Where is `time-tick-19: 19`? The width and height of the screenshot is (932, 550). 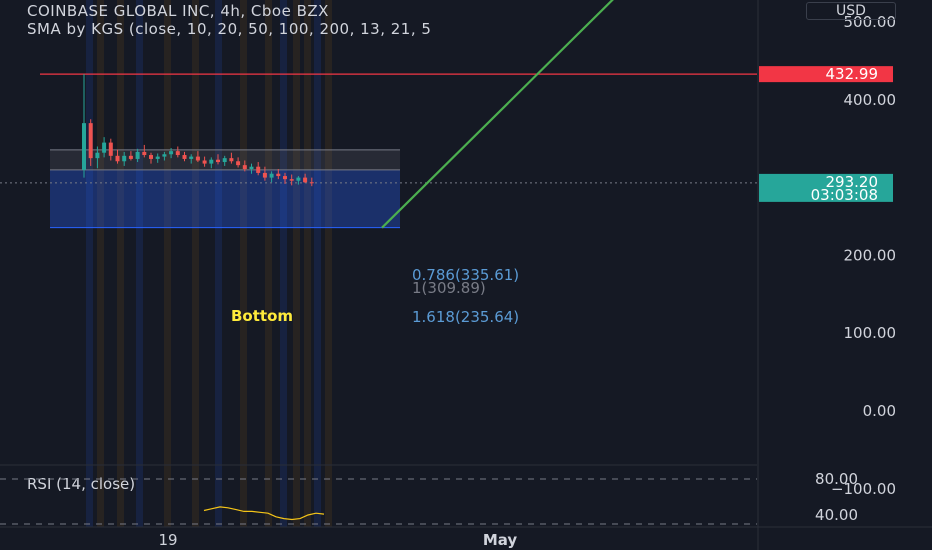
time-tick-19: 19 is located at coordinates (167, 540).